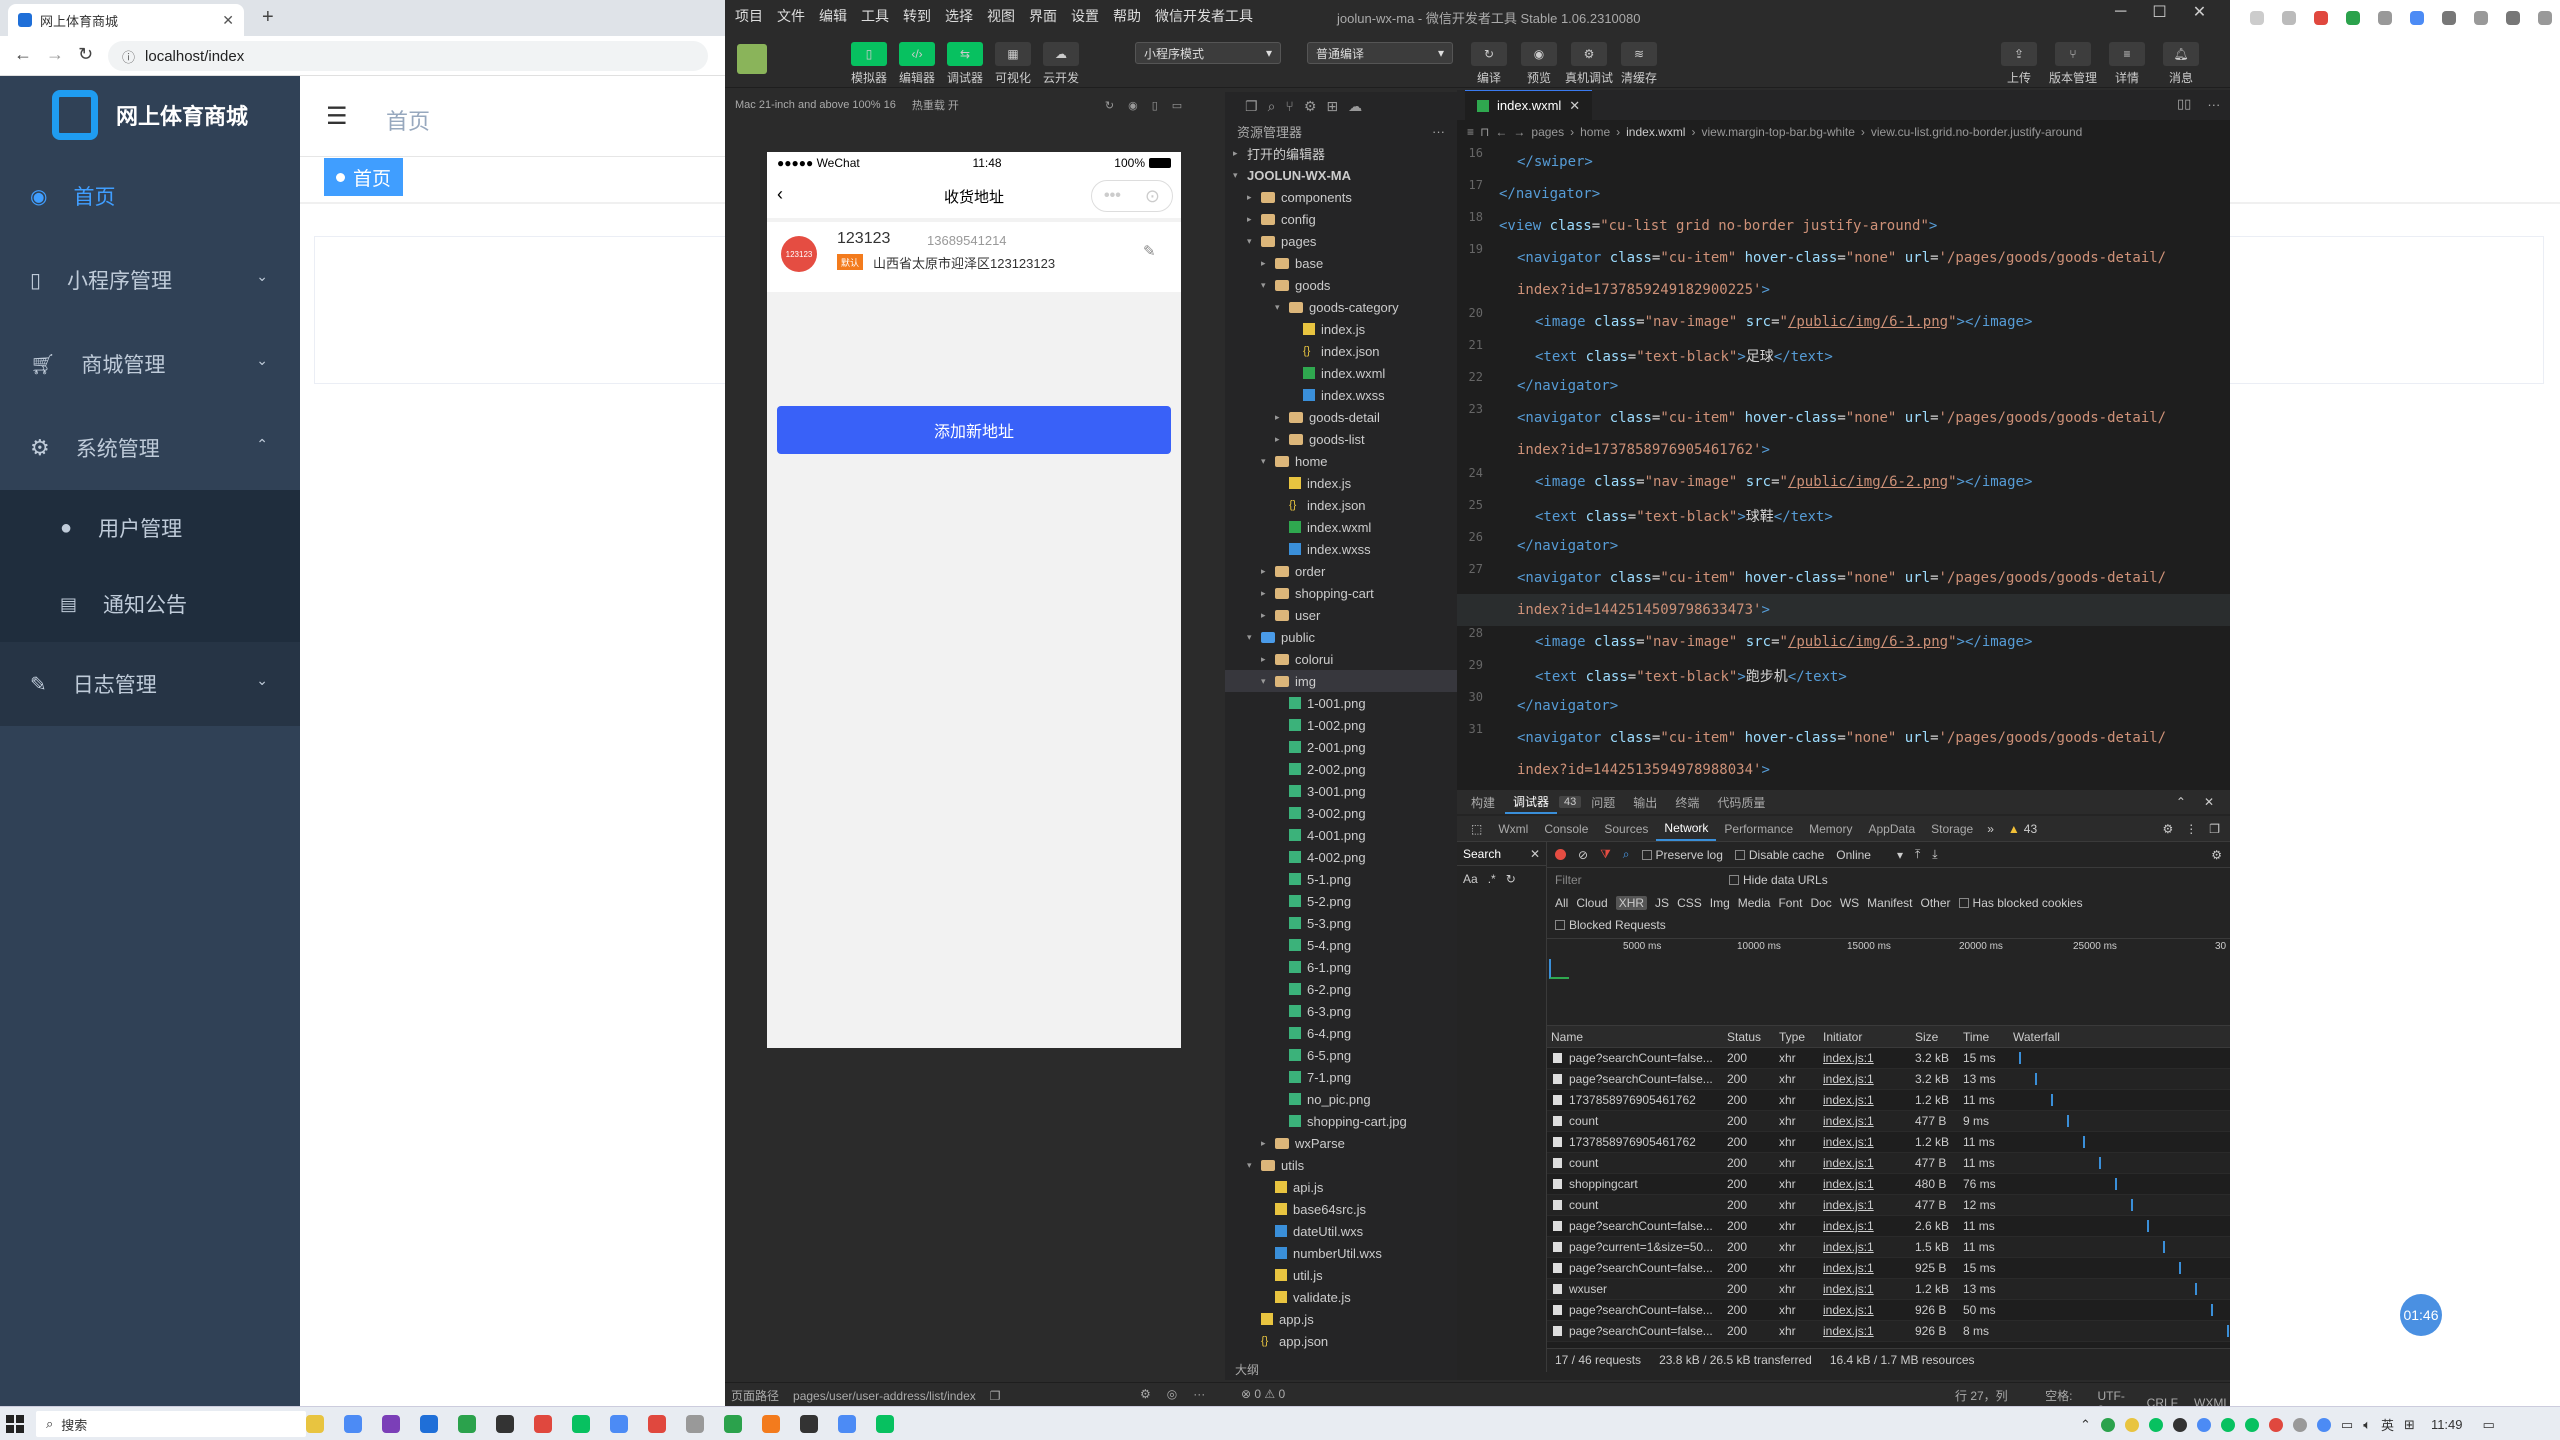 This screenshot has height=1440, width=2560. What do you see at coordinates (1489, 64) in the screenshot?
I see `compile-button: ↻ 编译` at bounding box center [1489, 64].